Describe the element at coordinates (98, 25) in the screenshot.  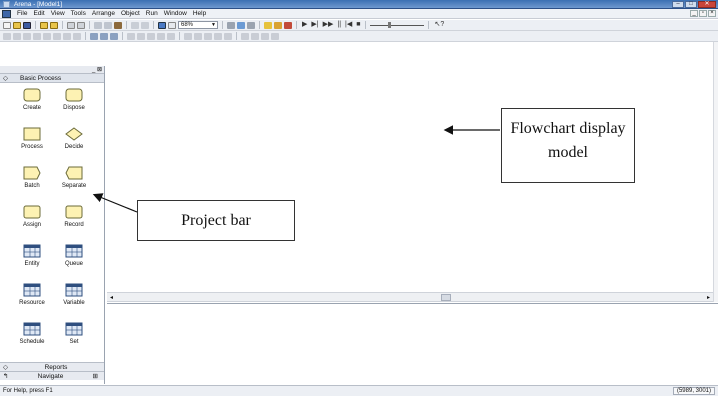
I see `cut-icon` at that location.